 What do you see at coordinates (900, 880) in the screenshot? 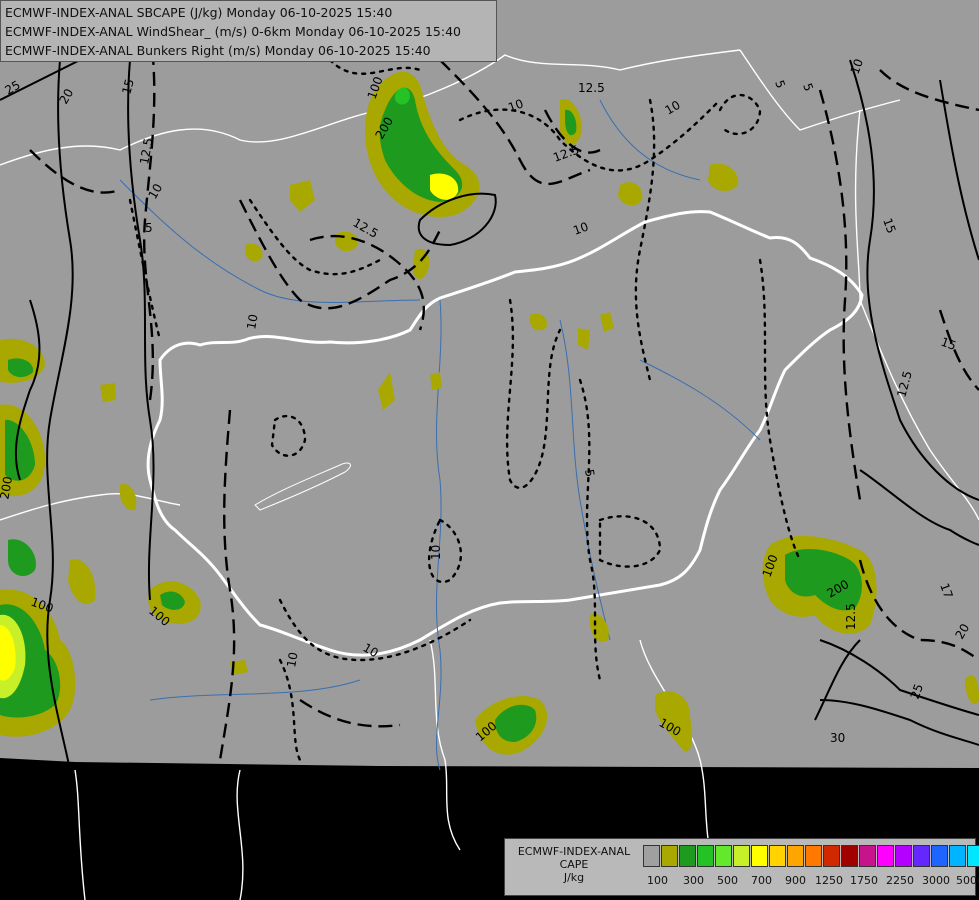
I see `legend-tick: 2250` at bounding box center [900, 880].